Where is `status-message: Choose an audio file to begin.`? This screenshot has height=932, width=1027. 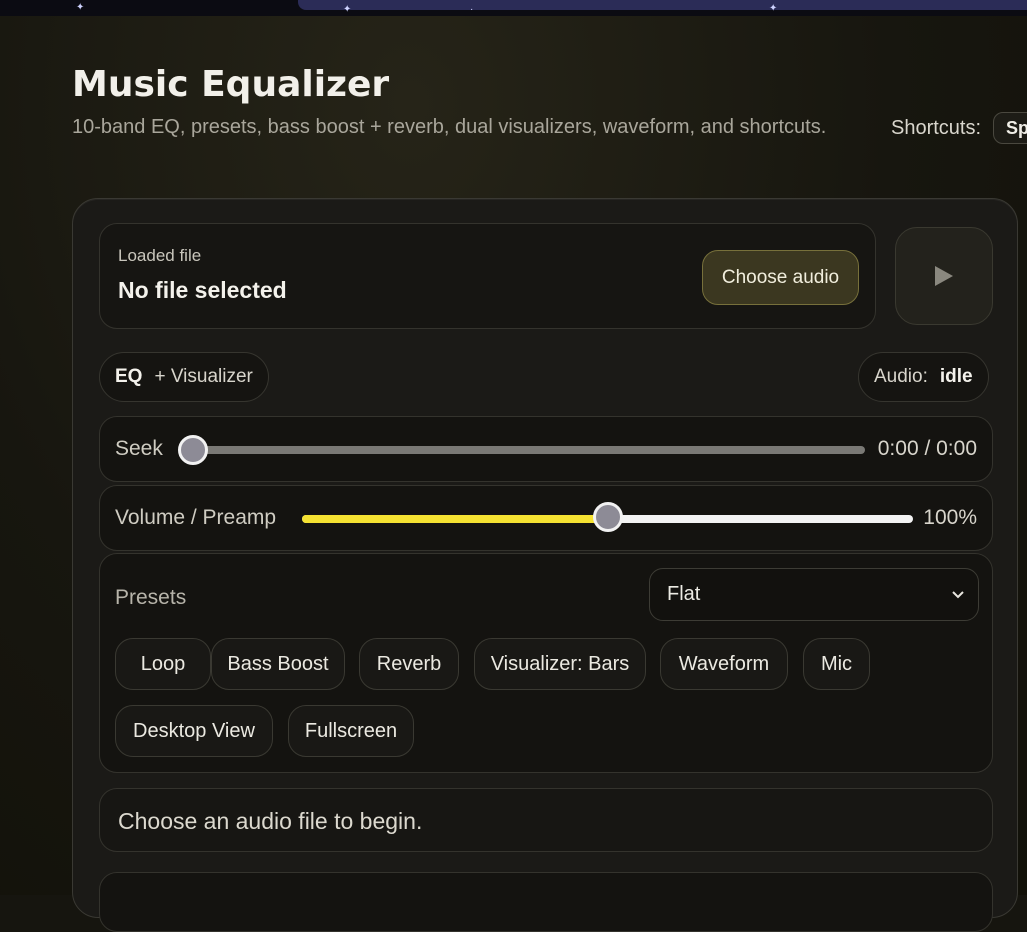 status-message: Choose an audio file to begin. is located at coordinates (270, 821).